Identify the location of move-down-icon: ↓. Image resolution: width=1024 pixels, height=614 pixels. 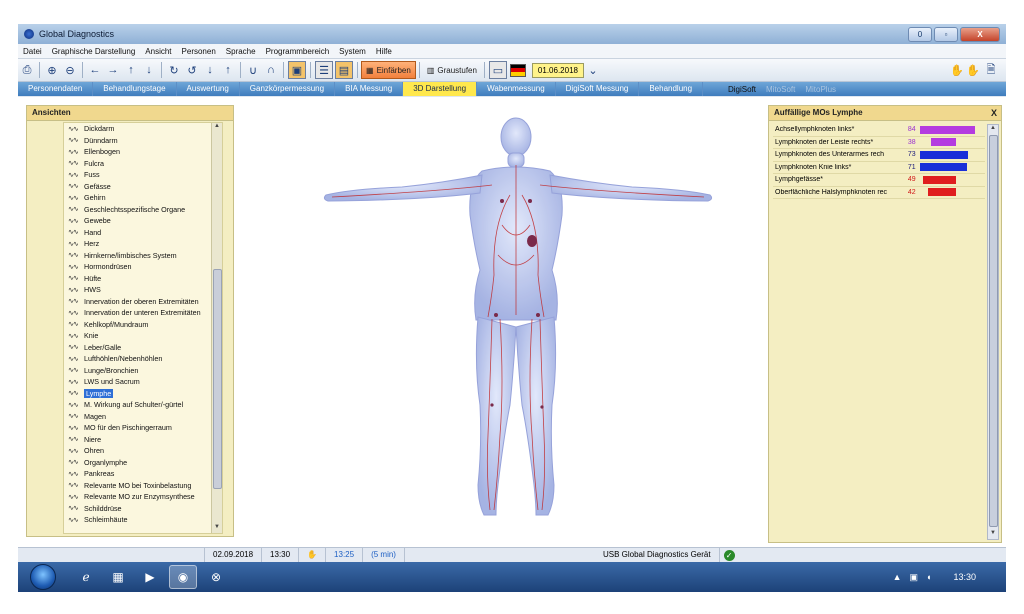
(210, 70).